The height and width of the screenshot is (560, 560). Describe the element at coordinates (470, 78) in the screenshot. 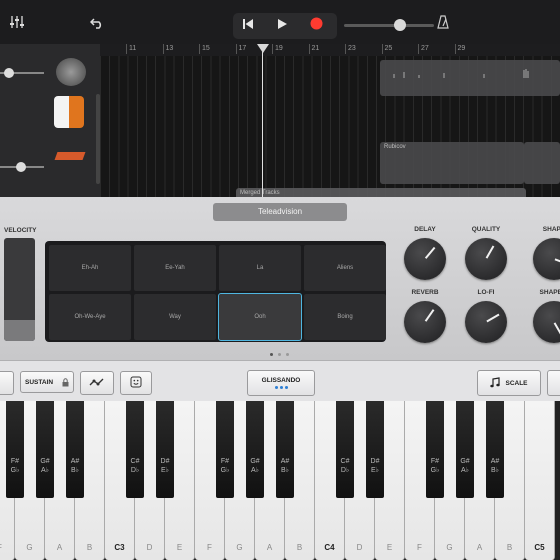

I see `audio-region` at that location.